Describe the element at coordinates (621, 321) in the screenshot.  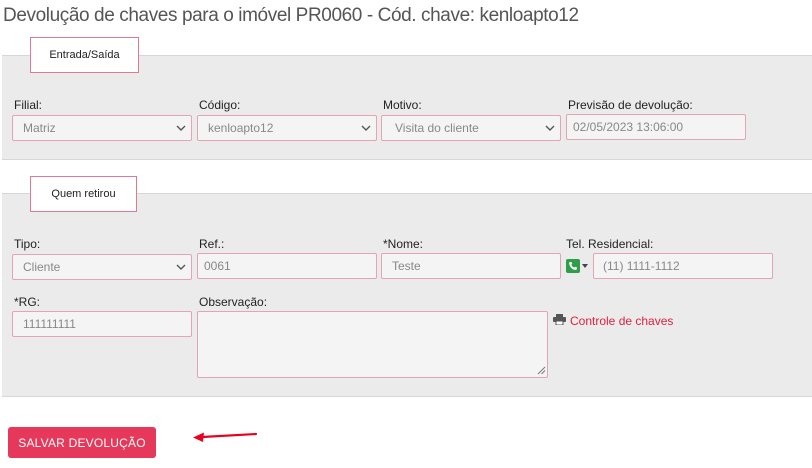
I see `controle-de-chaves-link: Controle de chaves` at that location.